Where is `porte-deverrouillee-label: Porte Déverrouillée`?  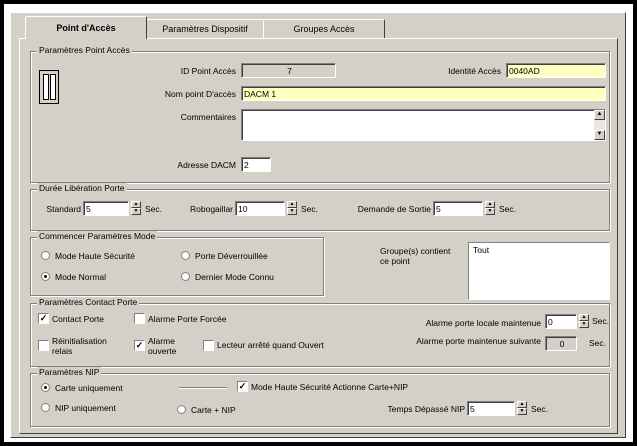
porte-deverrouillee-label: Porte Déverrouillée is located at coordinates (231, 256).